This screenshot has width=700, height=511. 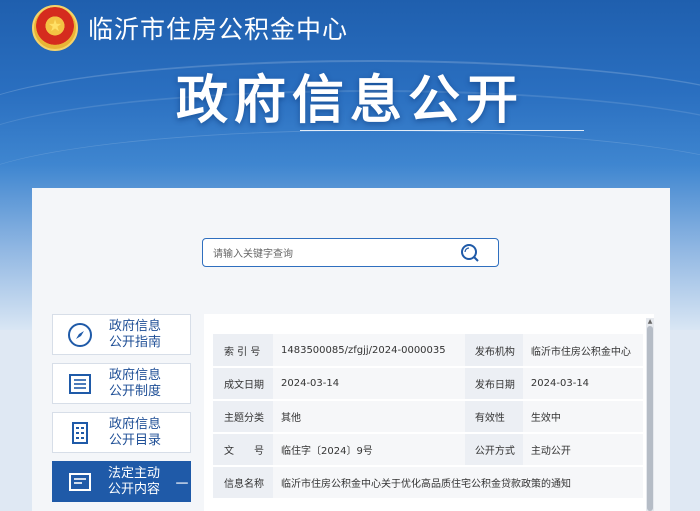 What do you see at coordinates (80, 433) in the screenshot?
I see `catalog-icon` at bounding box center [80, 433].